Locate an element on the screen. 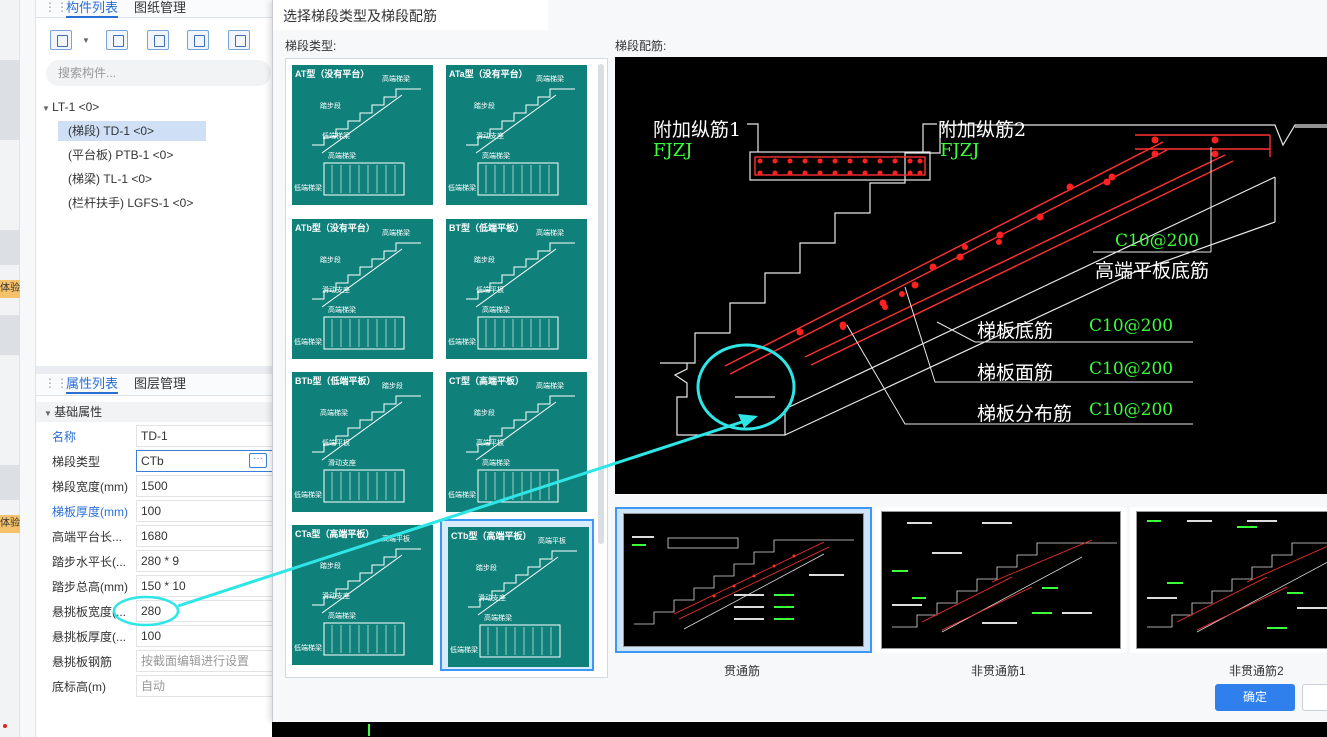 Image resolution: width=1327 pixels, height=737 pixels. property-value: TD-1 is located at coordinates (206, 436).